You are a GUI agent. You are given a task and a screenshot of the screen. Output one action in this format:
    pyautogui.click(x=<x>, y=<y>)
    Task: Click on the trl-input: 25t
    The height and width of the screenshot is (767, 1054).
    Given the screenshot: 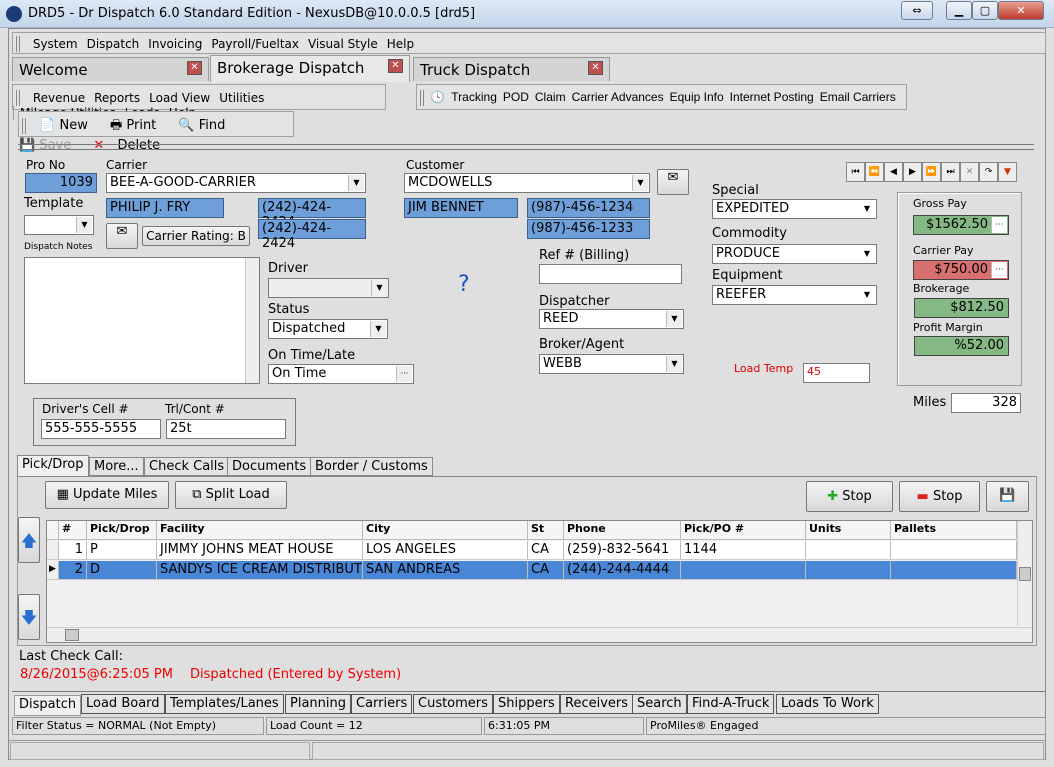 What is the action you would take?
    pyautogui.click(x=226, y=429)
    